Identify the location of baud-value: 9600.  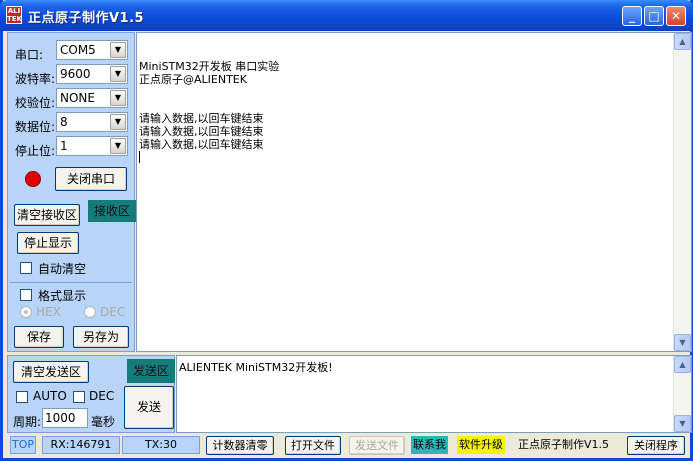
(75, 74).